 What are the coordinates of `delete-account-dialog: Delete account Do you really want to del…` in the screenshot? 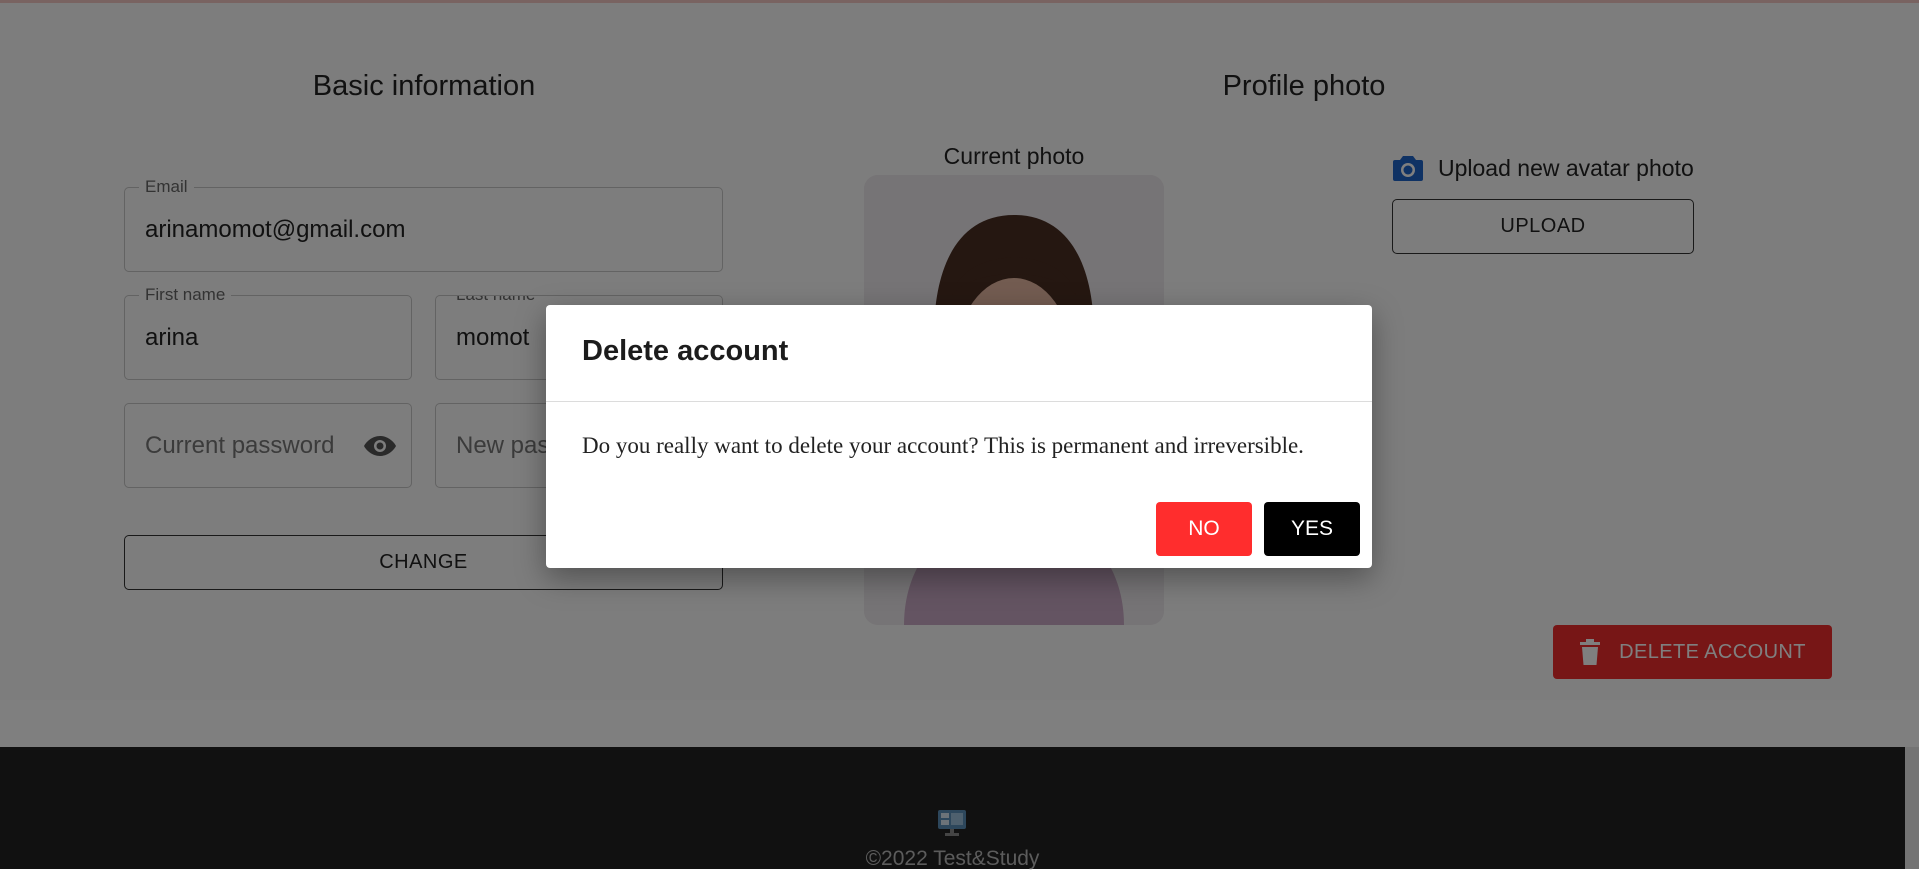 It's located at (959, 436).